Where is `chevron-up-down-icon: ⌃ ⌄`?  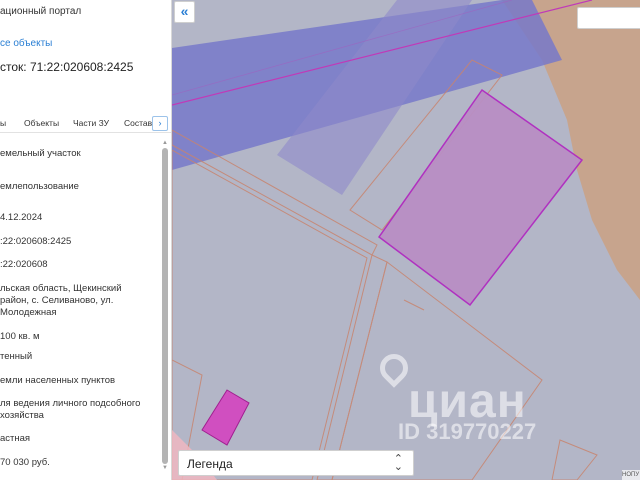 chevron-up-down-icon: ⌃ ⌄ is located at coordinates (398, 463).